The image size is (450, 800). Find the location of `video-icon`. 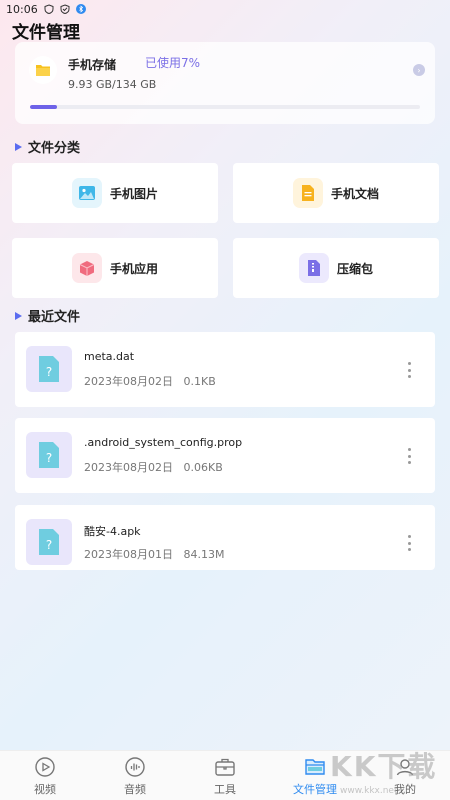

video-icon is located at coordinates (45, 767).